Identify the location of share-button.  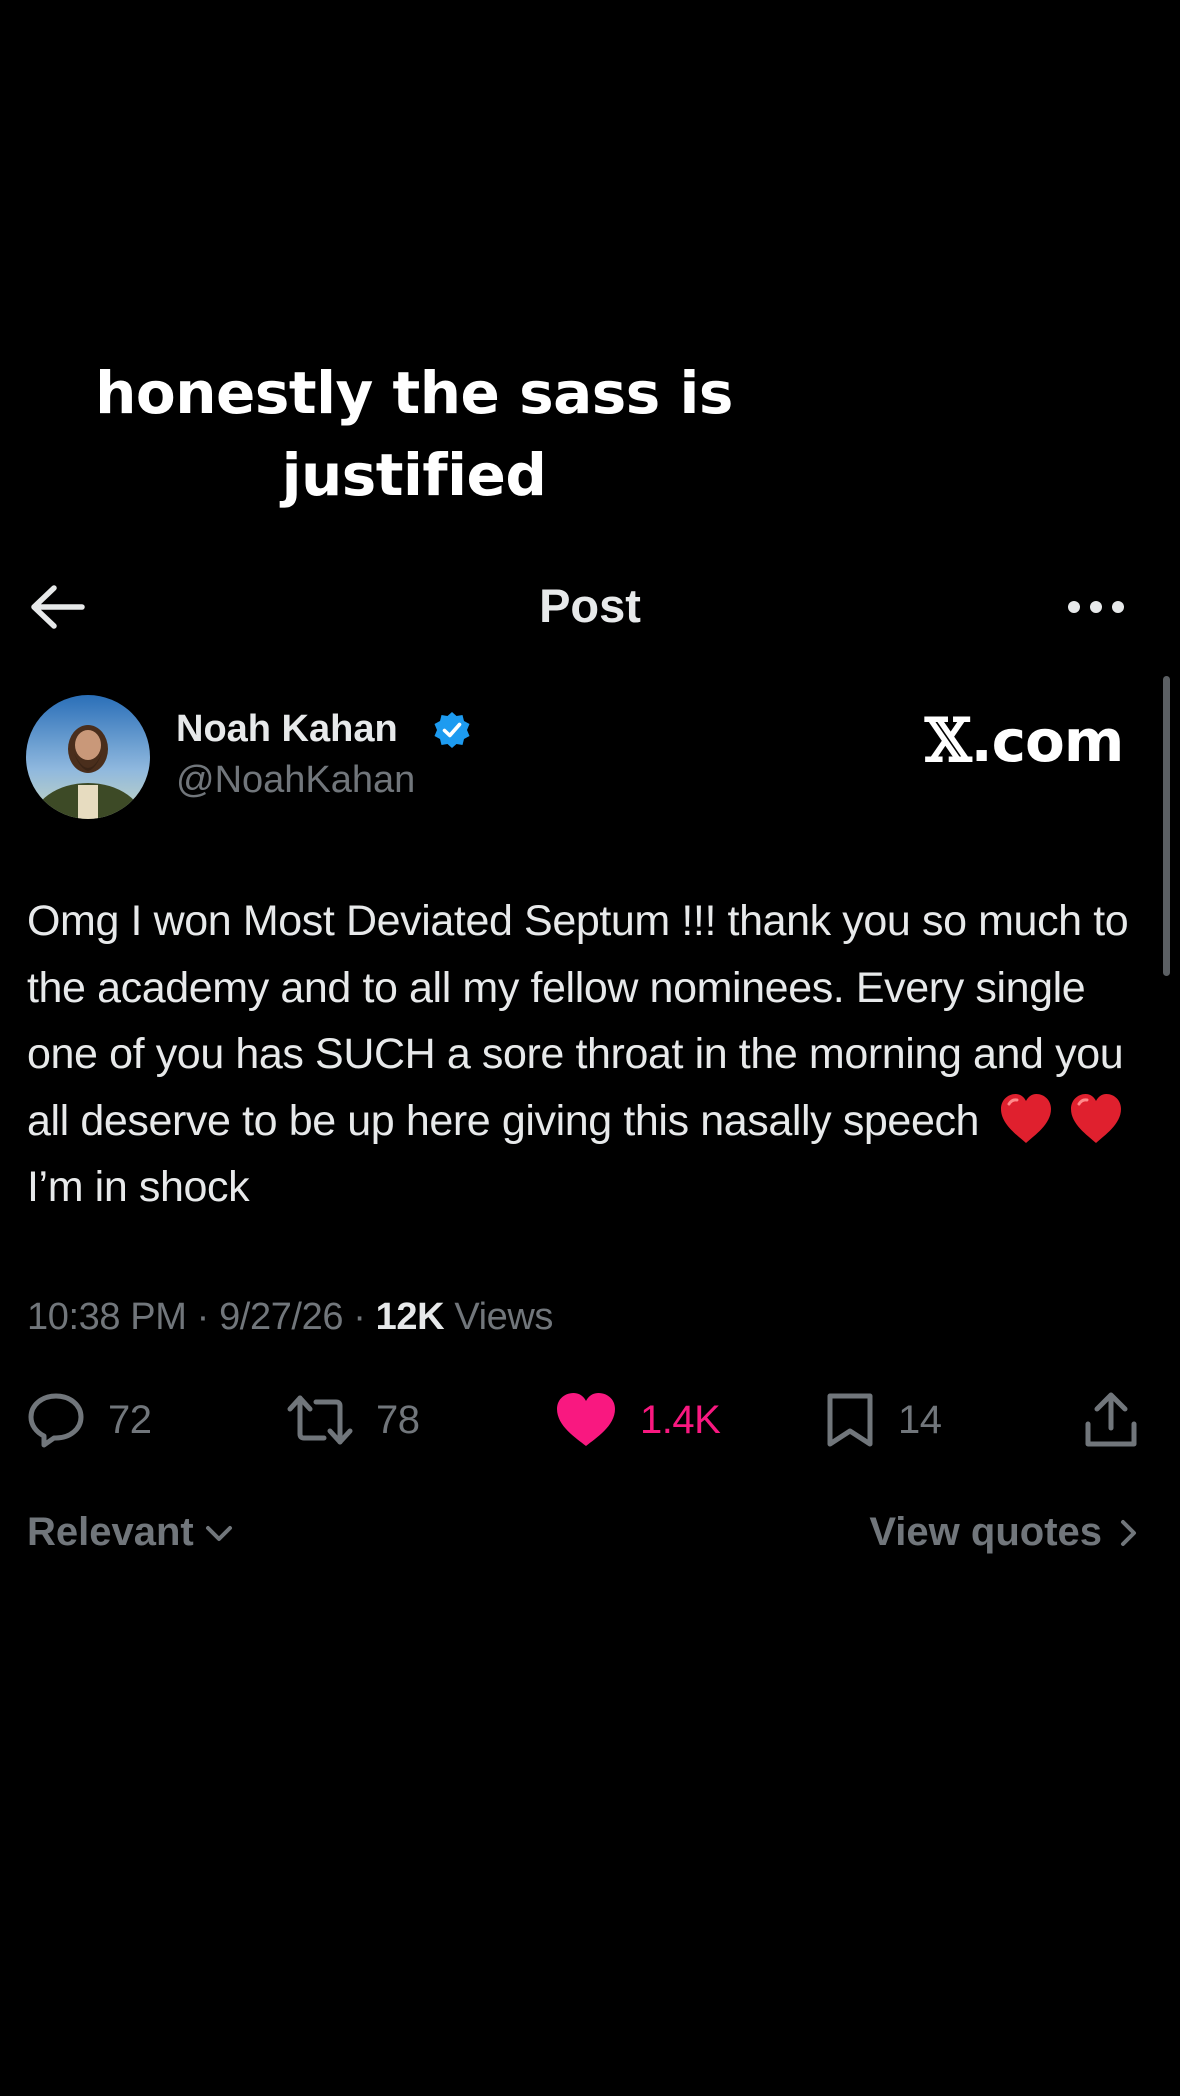
(1111, 1420).